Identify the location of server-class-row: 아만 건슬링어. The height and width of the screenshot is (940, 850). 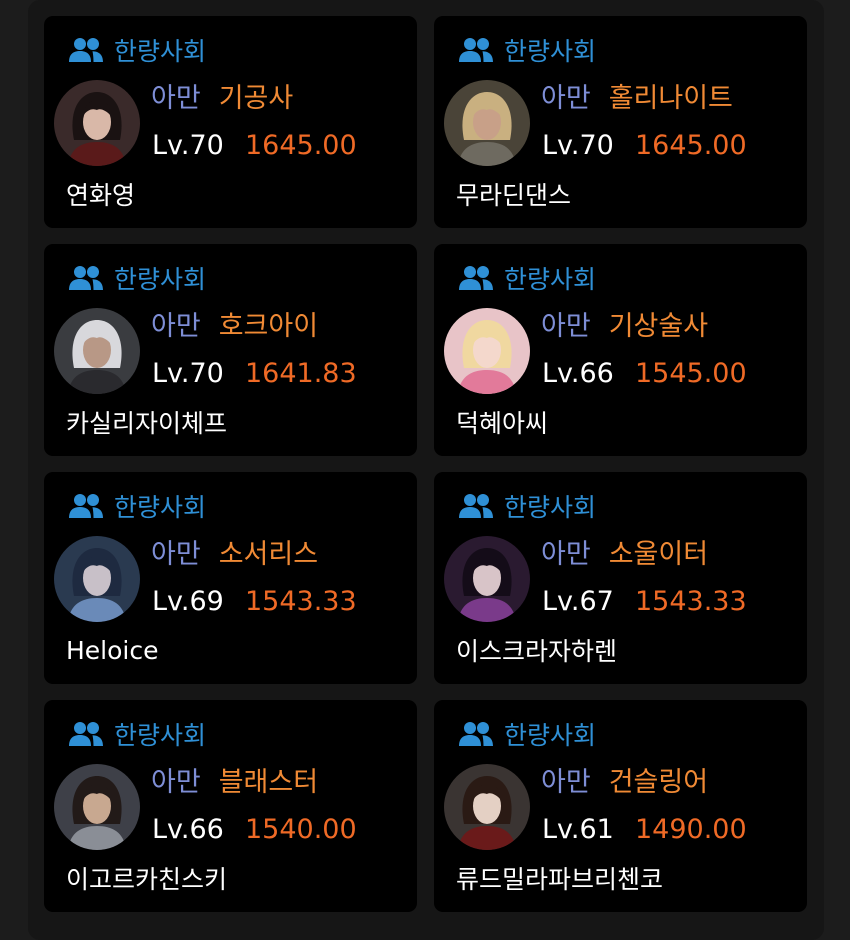
(625, 780).